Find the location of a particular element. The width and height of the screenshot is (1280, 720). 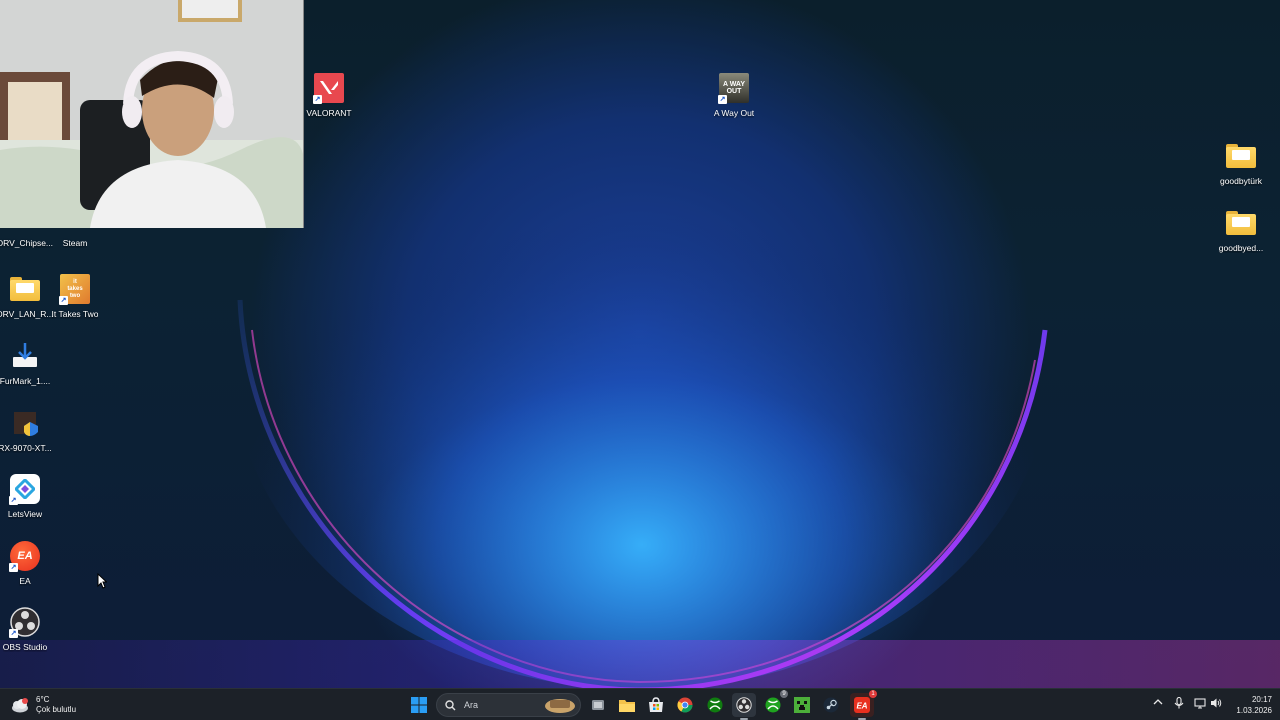

desktop-icon-label: EA is located at coordinates (25, 581).